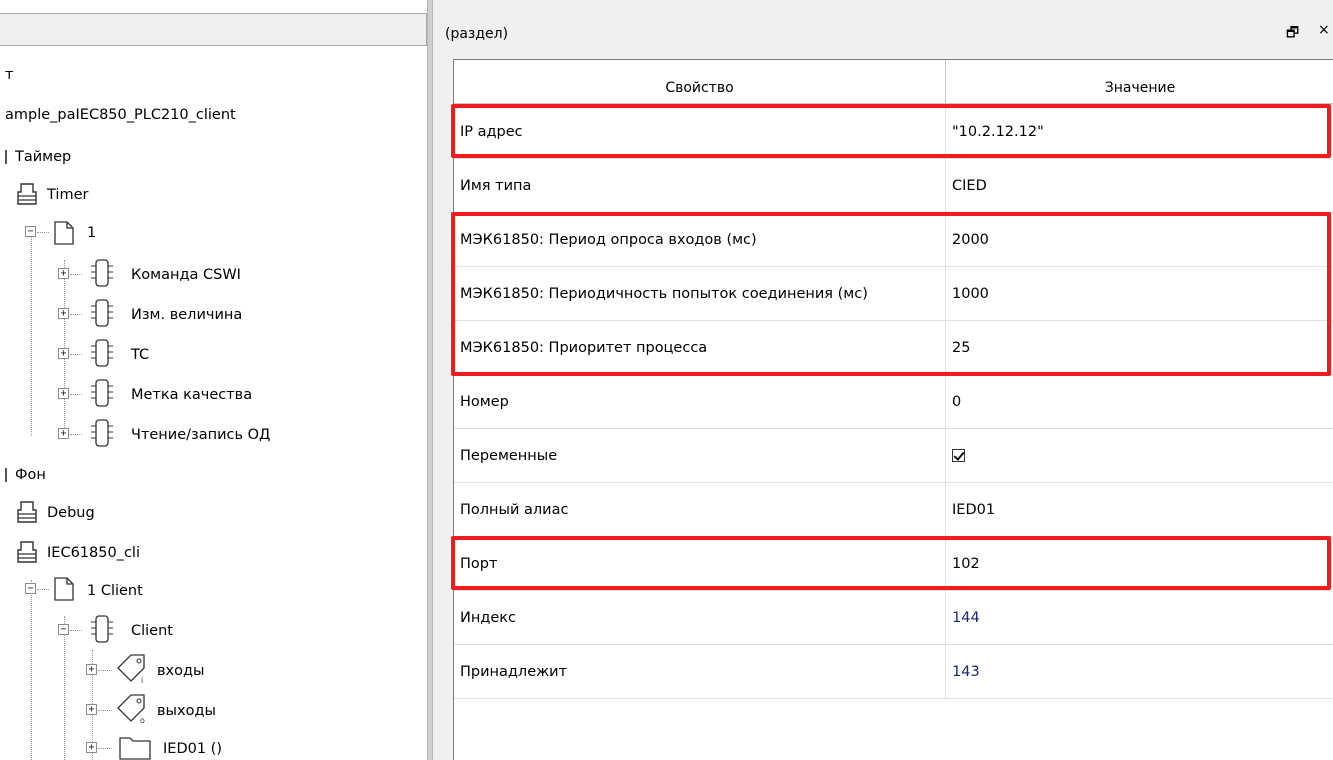 This screenshot has height=760, width=1333. What do you see at coordinates (1292, 34) in the screenshot?
I see `float-window-icon: 🗗` at bounding box center [1292, 34].